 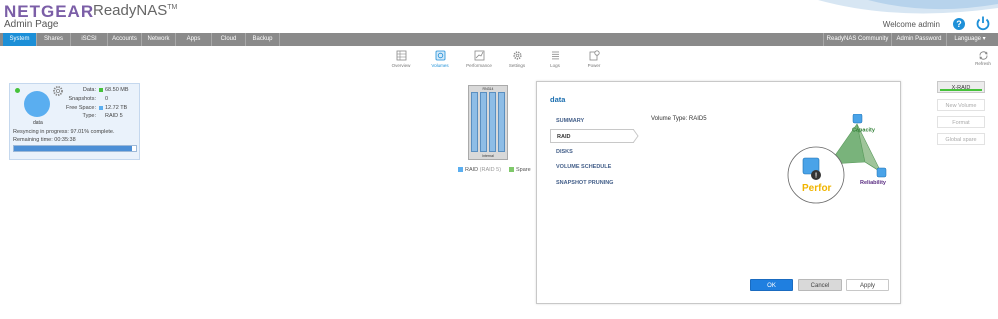 I want to click on welcome-text: Welcome admin, so click(x=911, y=24).